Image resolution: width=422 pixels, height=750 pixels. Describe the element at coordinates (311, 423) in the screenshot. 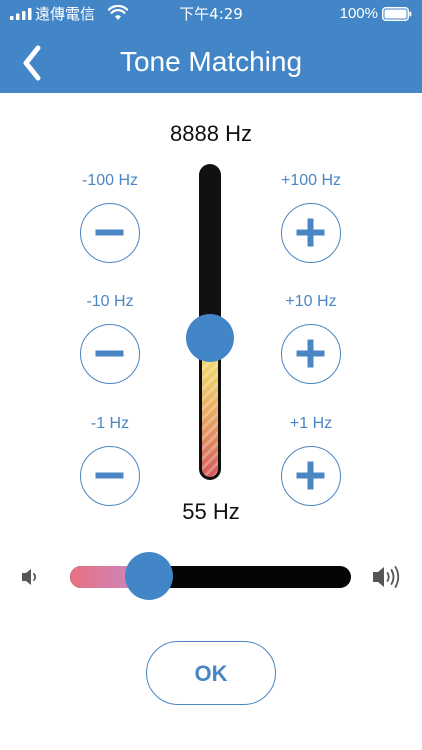

I see `plus-1-label: +1 Hz` at that location.